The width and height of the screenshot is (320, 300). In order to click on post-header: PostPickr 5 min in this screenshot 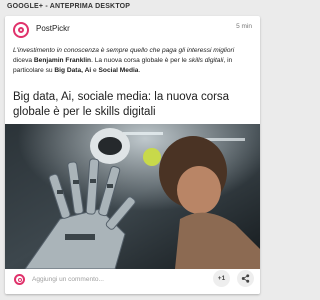, I will do `click(132, 31)`.